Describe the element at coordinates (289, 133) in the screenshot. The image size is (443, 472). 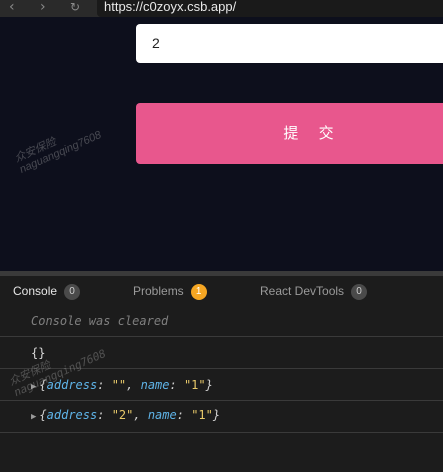
I see `submit-button: 提 交` at that location.